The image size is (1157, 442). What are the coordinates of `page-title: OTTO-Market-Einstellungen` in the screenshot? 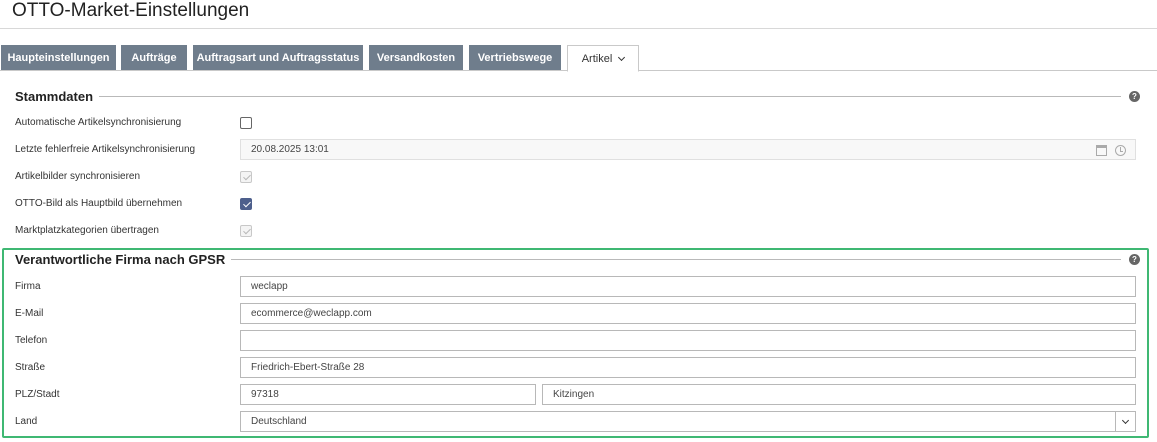 It's located at (131, 10).